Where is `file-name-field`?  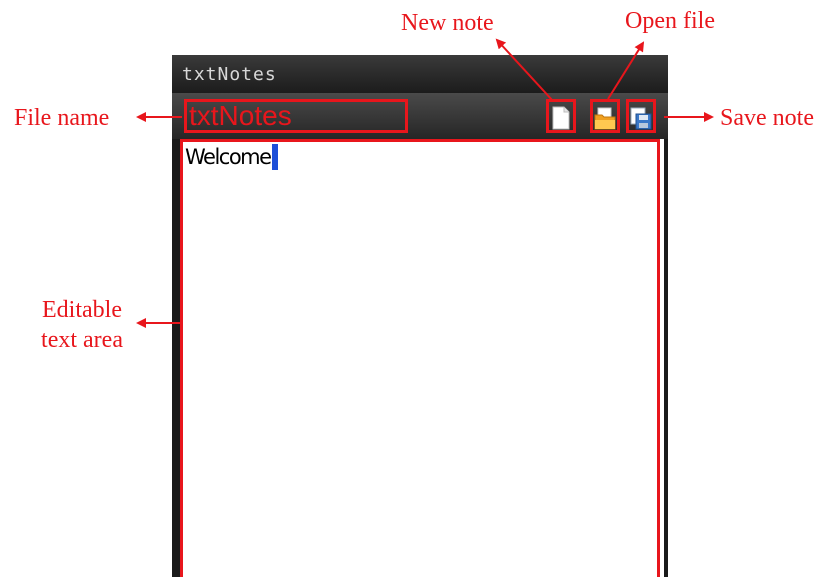 file-name-field is located at coordinates (296, 116).